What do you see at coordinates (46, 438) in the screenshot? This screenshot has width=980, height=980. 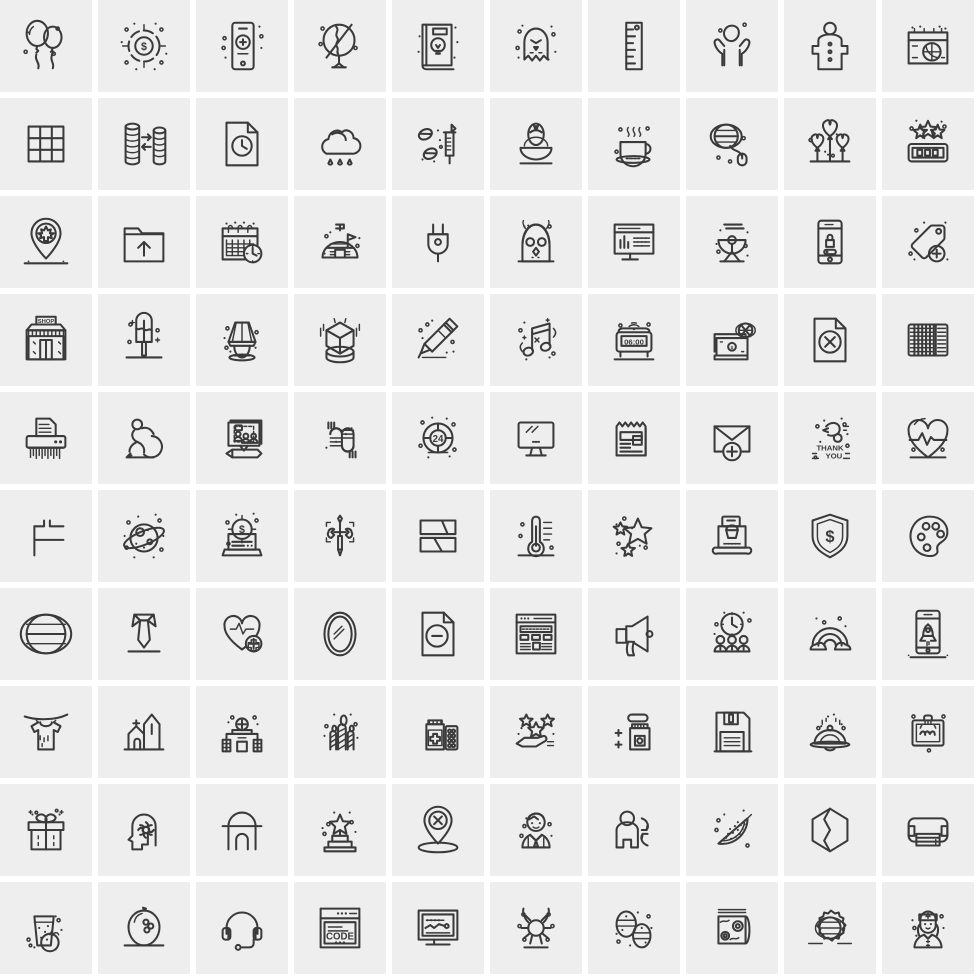 I see `icon-tile-paper-shredder` at bounding box center [46, 438].